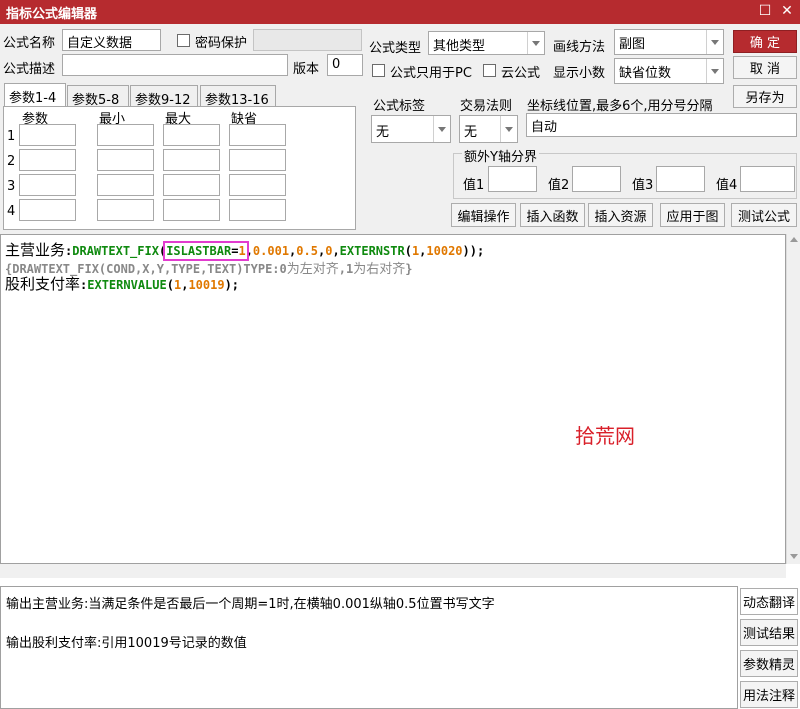  I want to click on version-label: 版本, so click(306, 69).